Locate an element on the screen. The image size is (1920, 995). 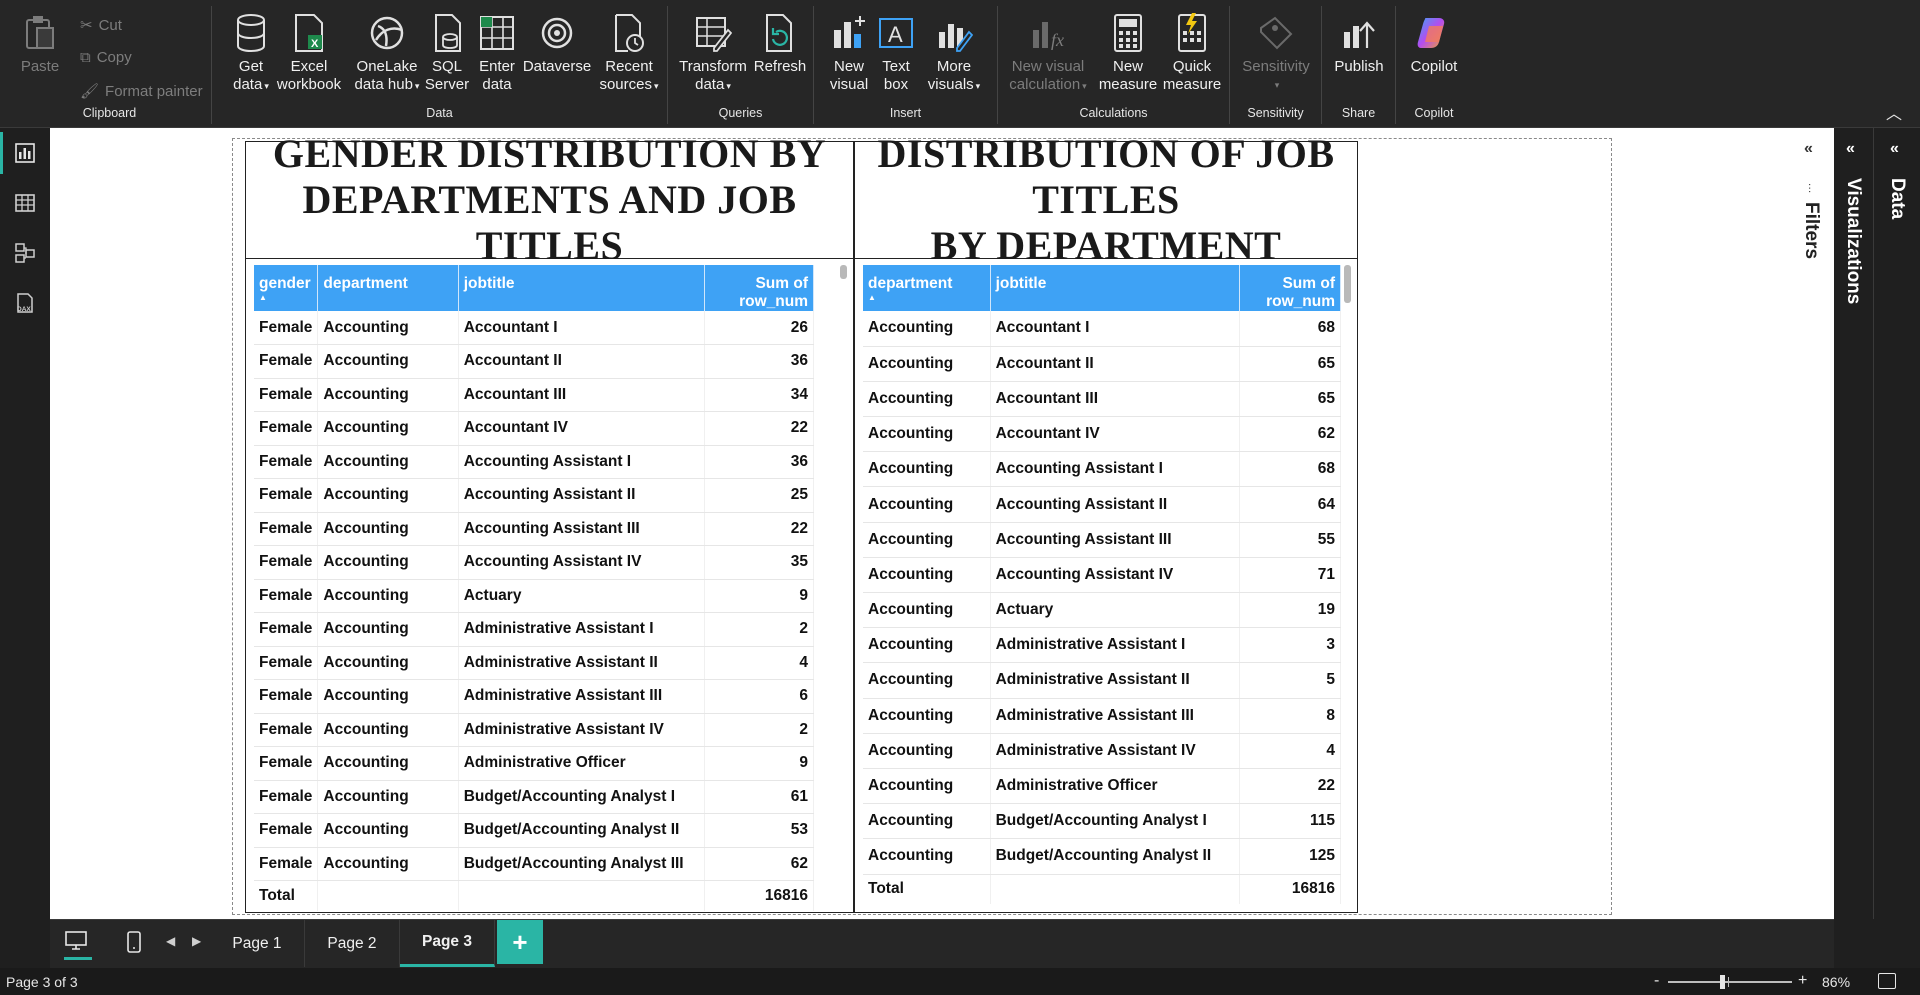
new-visual-calculation-button: fx New visual calculation ▾ is located at coordinates (1048, 53).